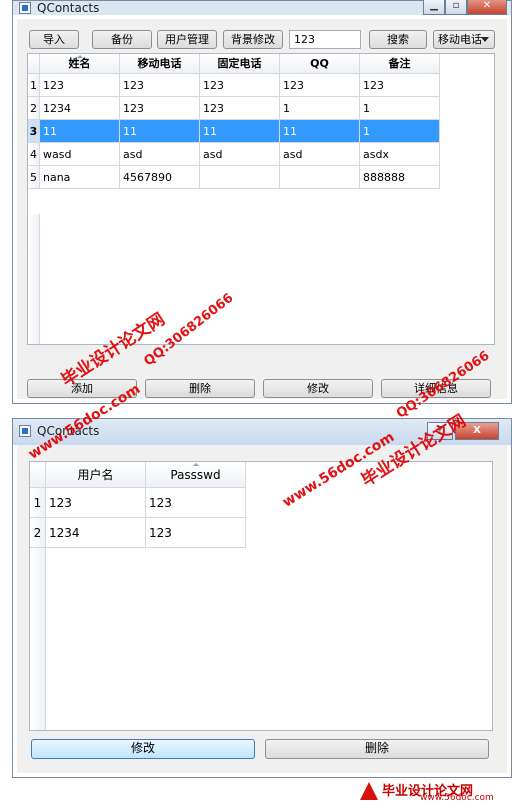  I want to click on row-number: 5, so click(34, 177).